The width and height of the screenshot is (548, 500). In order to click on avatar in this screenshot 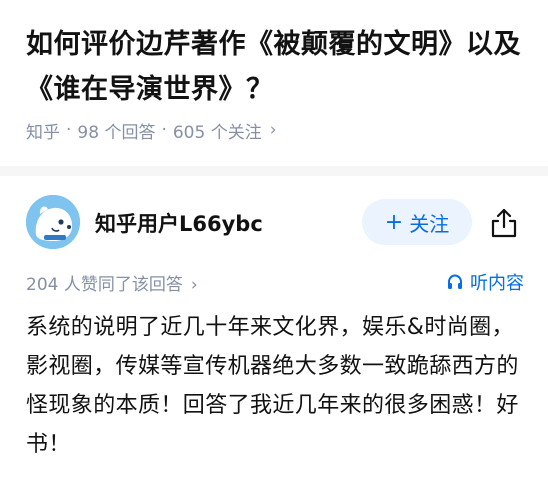, I will do `click(53, 222)`.